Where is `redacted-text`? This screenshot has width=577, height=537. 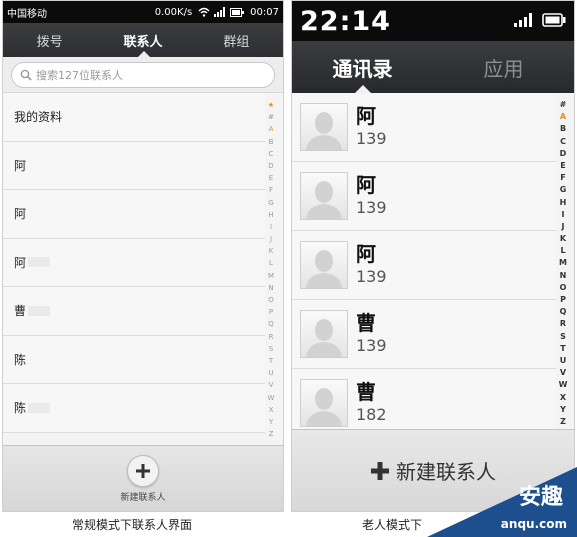 redacted-text is located at coordinates (39, 310).